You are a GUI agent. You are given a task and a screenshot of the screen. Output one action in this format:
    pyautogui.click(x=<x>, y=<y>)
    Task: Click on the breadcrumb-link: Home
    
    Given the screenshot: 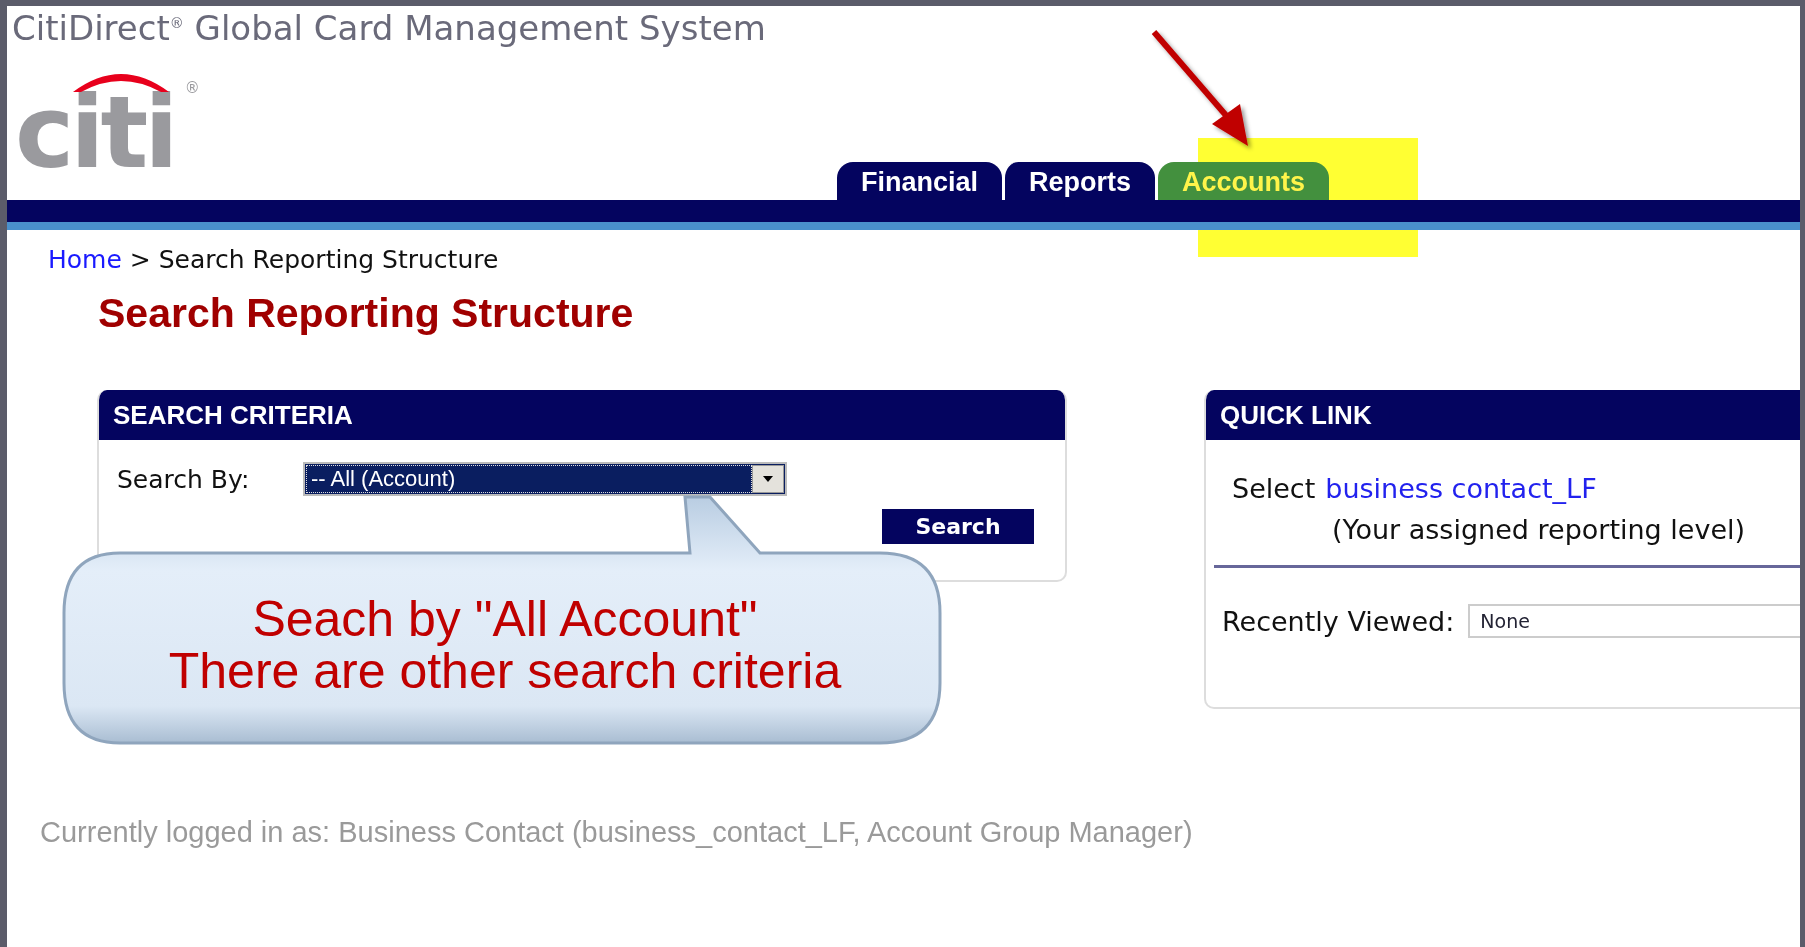 What is the action you would take?
    pyautogui.click(x=85, y=260)
    